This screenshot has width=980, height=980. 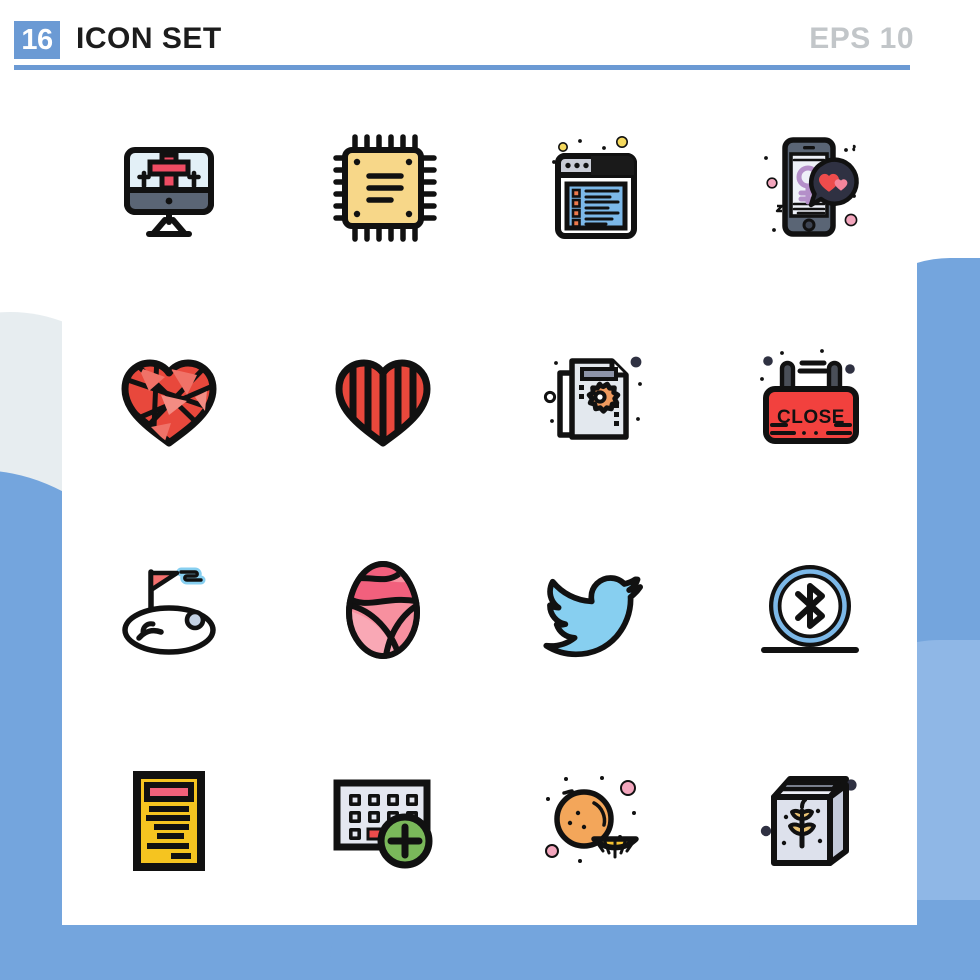 I want to click on icon-cell-twitter-bird, so click(x=597, y=610).